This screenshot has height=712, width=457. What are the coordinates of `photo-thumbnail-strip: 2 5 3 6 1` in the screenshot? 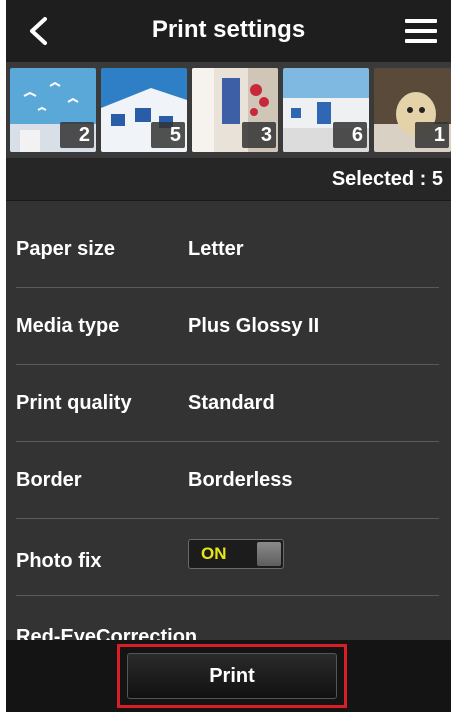 It's located at (228, 110).